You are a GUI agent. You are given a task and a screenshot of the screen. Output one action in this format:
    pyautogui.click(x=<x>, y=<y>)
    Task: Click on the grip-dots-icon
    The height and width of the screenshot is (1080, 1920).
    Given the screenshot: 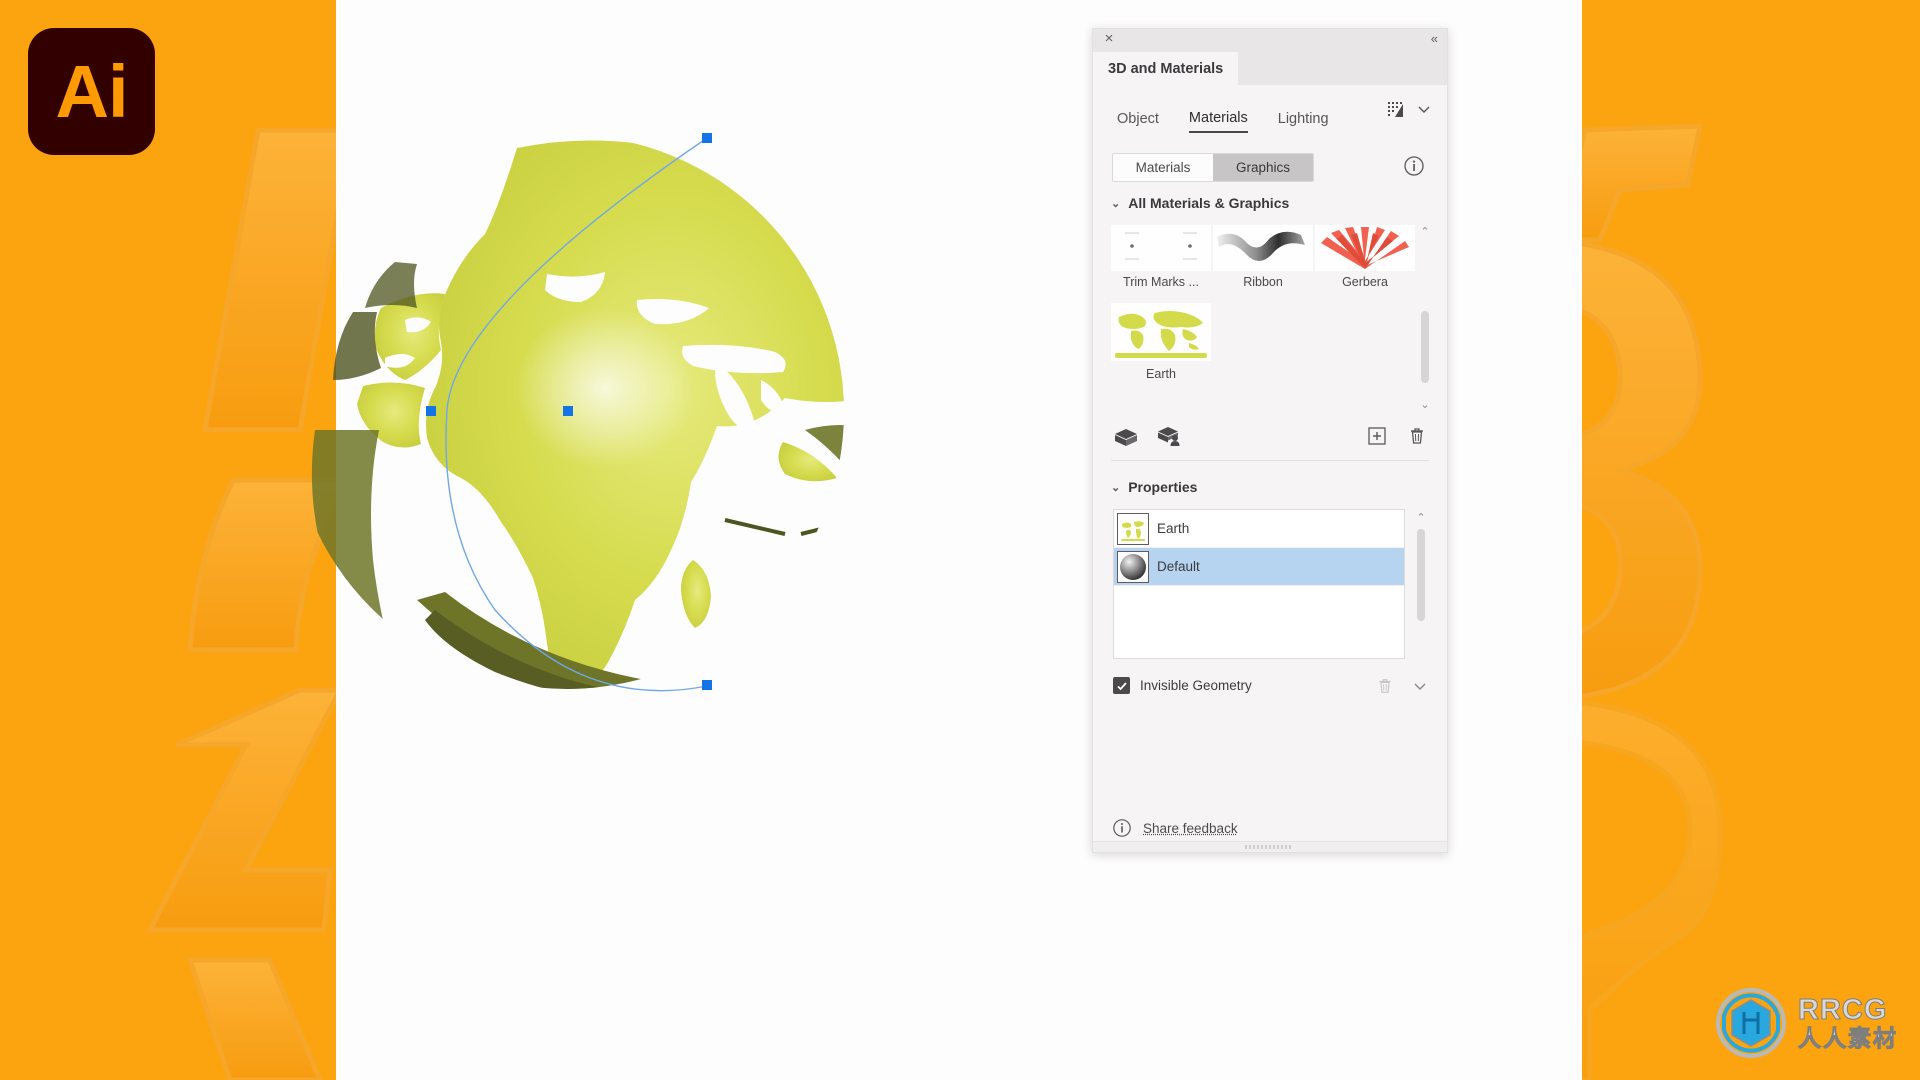 What is the action you would take?
    pyautogui.click(x=1268, y=847)
    